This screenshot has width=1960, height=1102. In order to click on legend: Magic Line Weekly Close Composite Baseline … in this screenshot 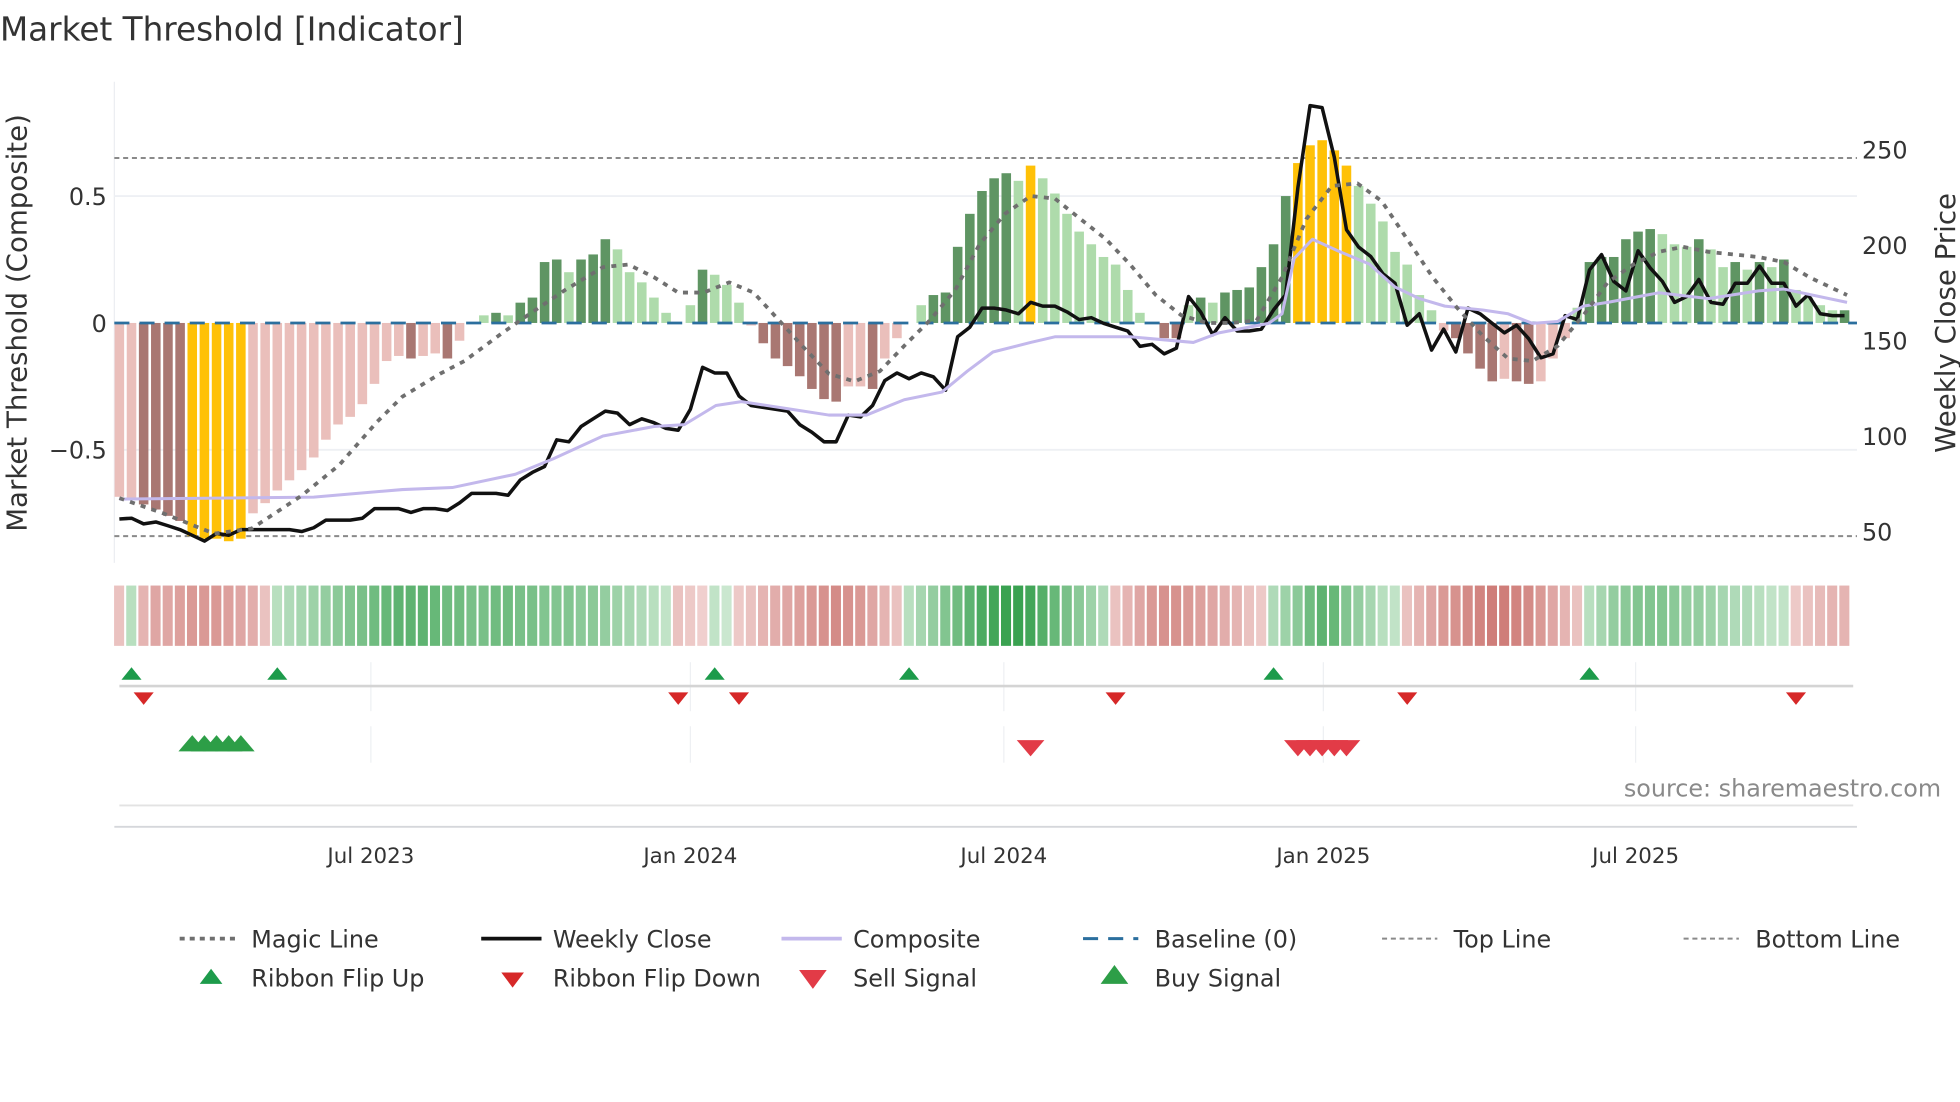, I will do `click(1039, 958)`.